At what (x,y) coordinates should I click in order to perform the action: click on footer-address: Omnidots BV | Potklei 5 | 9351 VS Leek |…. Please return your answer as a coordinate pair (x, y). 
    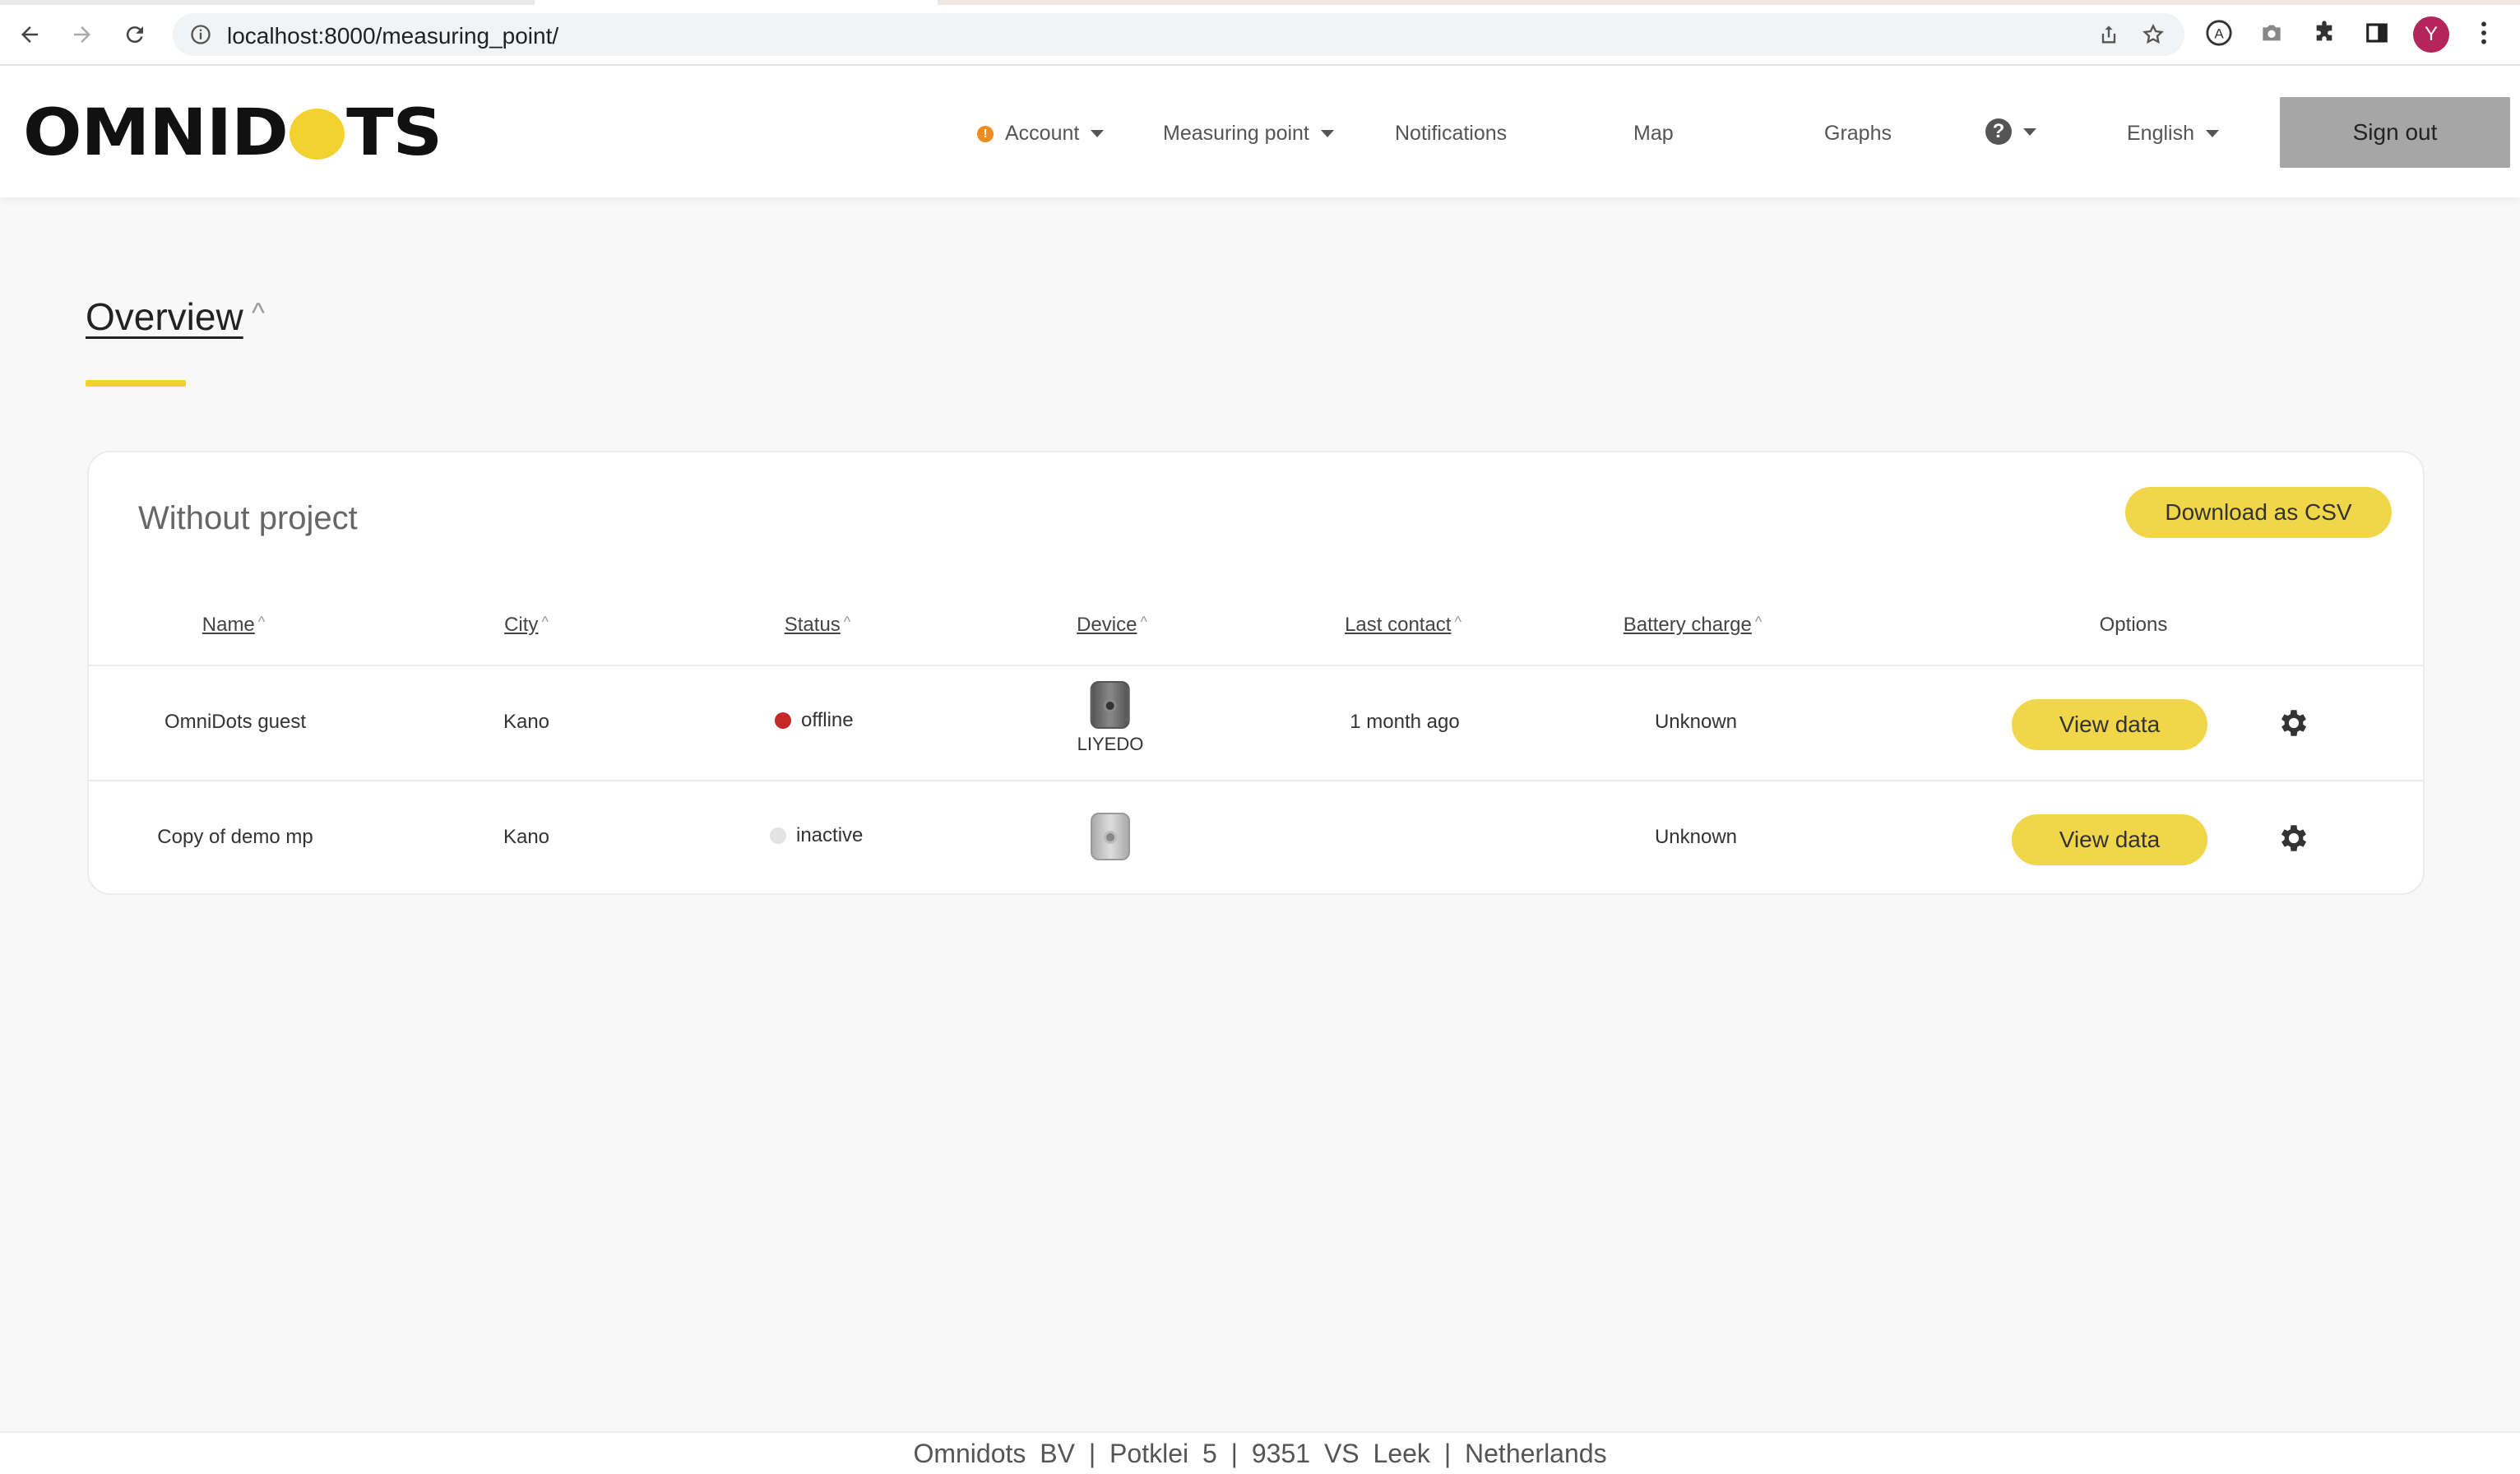
    Looking at the image, I should click on (1260, 1453).